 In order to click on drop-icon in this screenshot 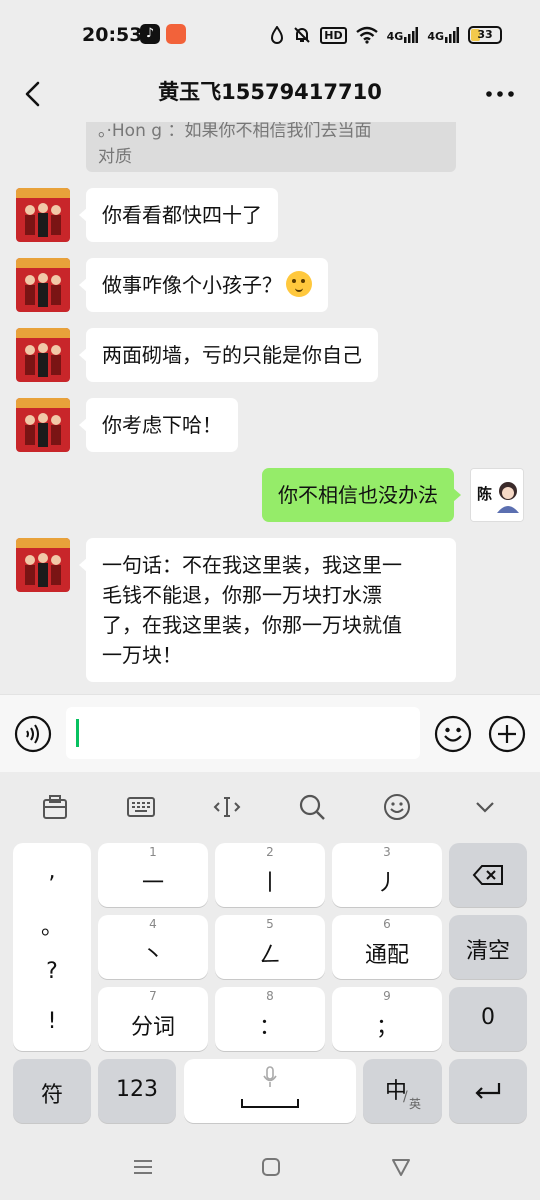, I will do `click(277, 35)`.